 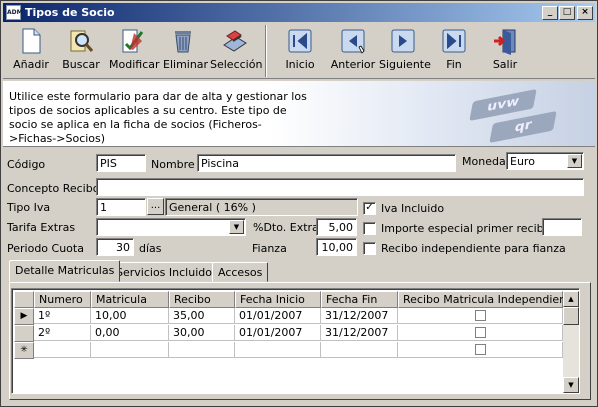 I want to click on cell-numero: 2º, so click(x=62, y=333).